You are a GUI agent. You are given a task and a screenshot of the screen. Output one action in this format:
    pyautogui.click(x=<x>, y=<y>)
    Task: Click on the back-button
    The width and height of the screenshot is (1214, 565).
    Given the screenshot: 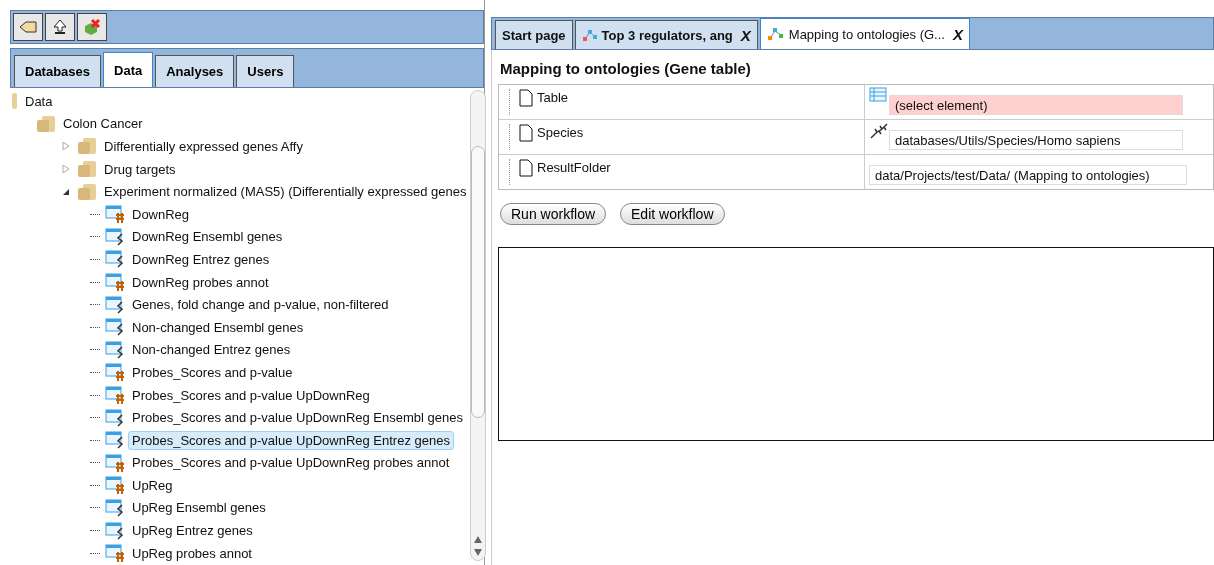 What is the action you would take?
    pyautogui.click(x=28, y=27)
    